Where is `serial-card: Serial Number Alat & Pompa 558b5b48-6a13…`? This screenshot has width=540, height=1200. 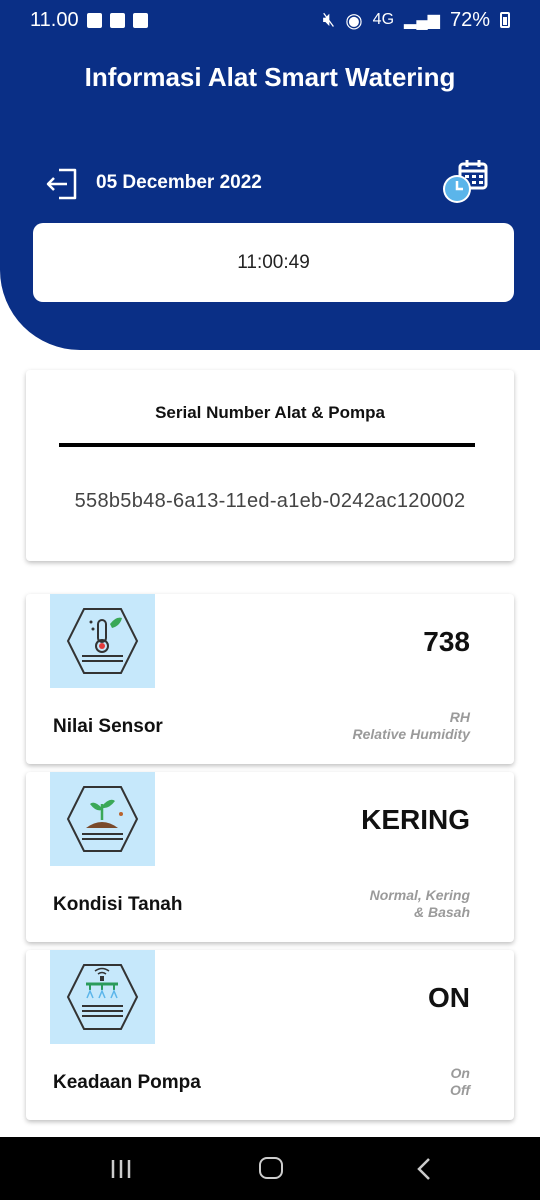 serial-card: Serial Number Alat & Pompa 558b5b48-6a13… is located at coordinates (270, 465).